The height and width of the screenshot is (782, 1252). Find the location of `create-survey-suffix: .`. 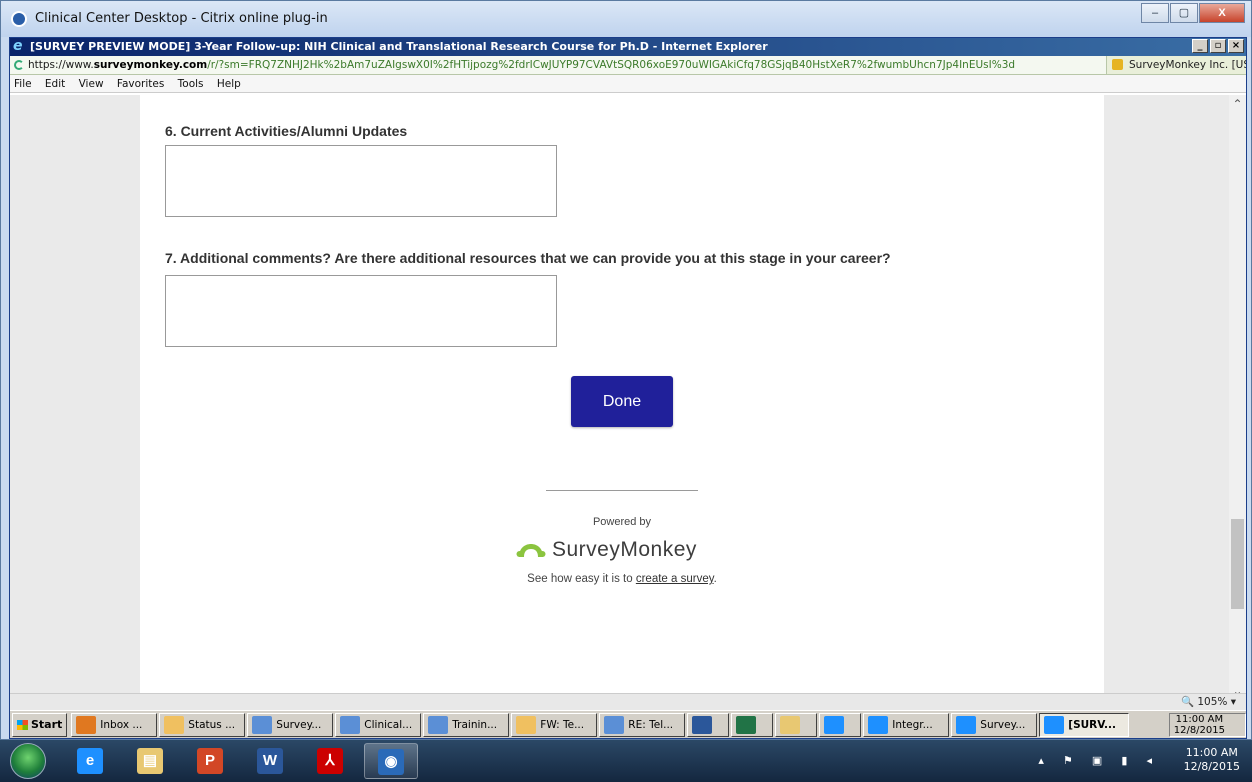

create-survey-suffix: . is located at coordinates (715, 579).